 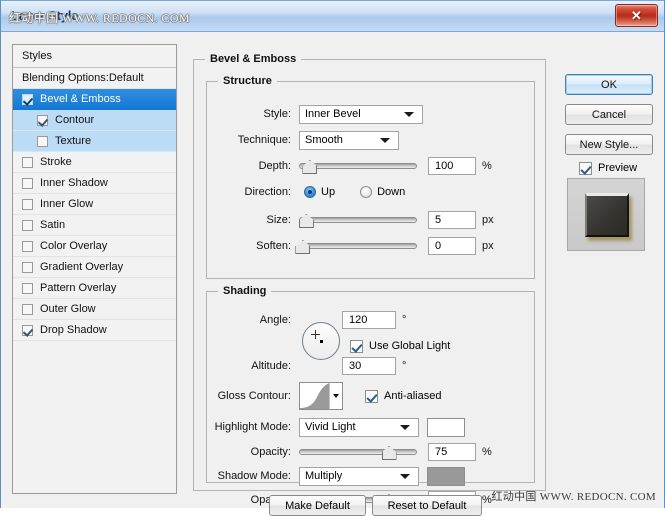 I want to click on soften-unit: px, so click(x=488, y=246).